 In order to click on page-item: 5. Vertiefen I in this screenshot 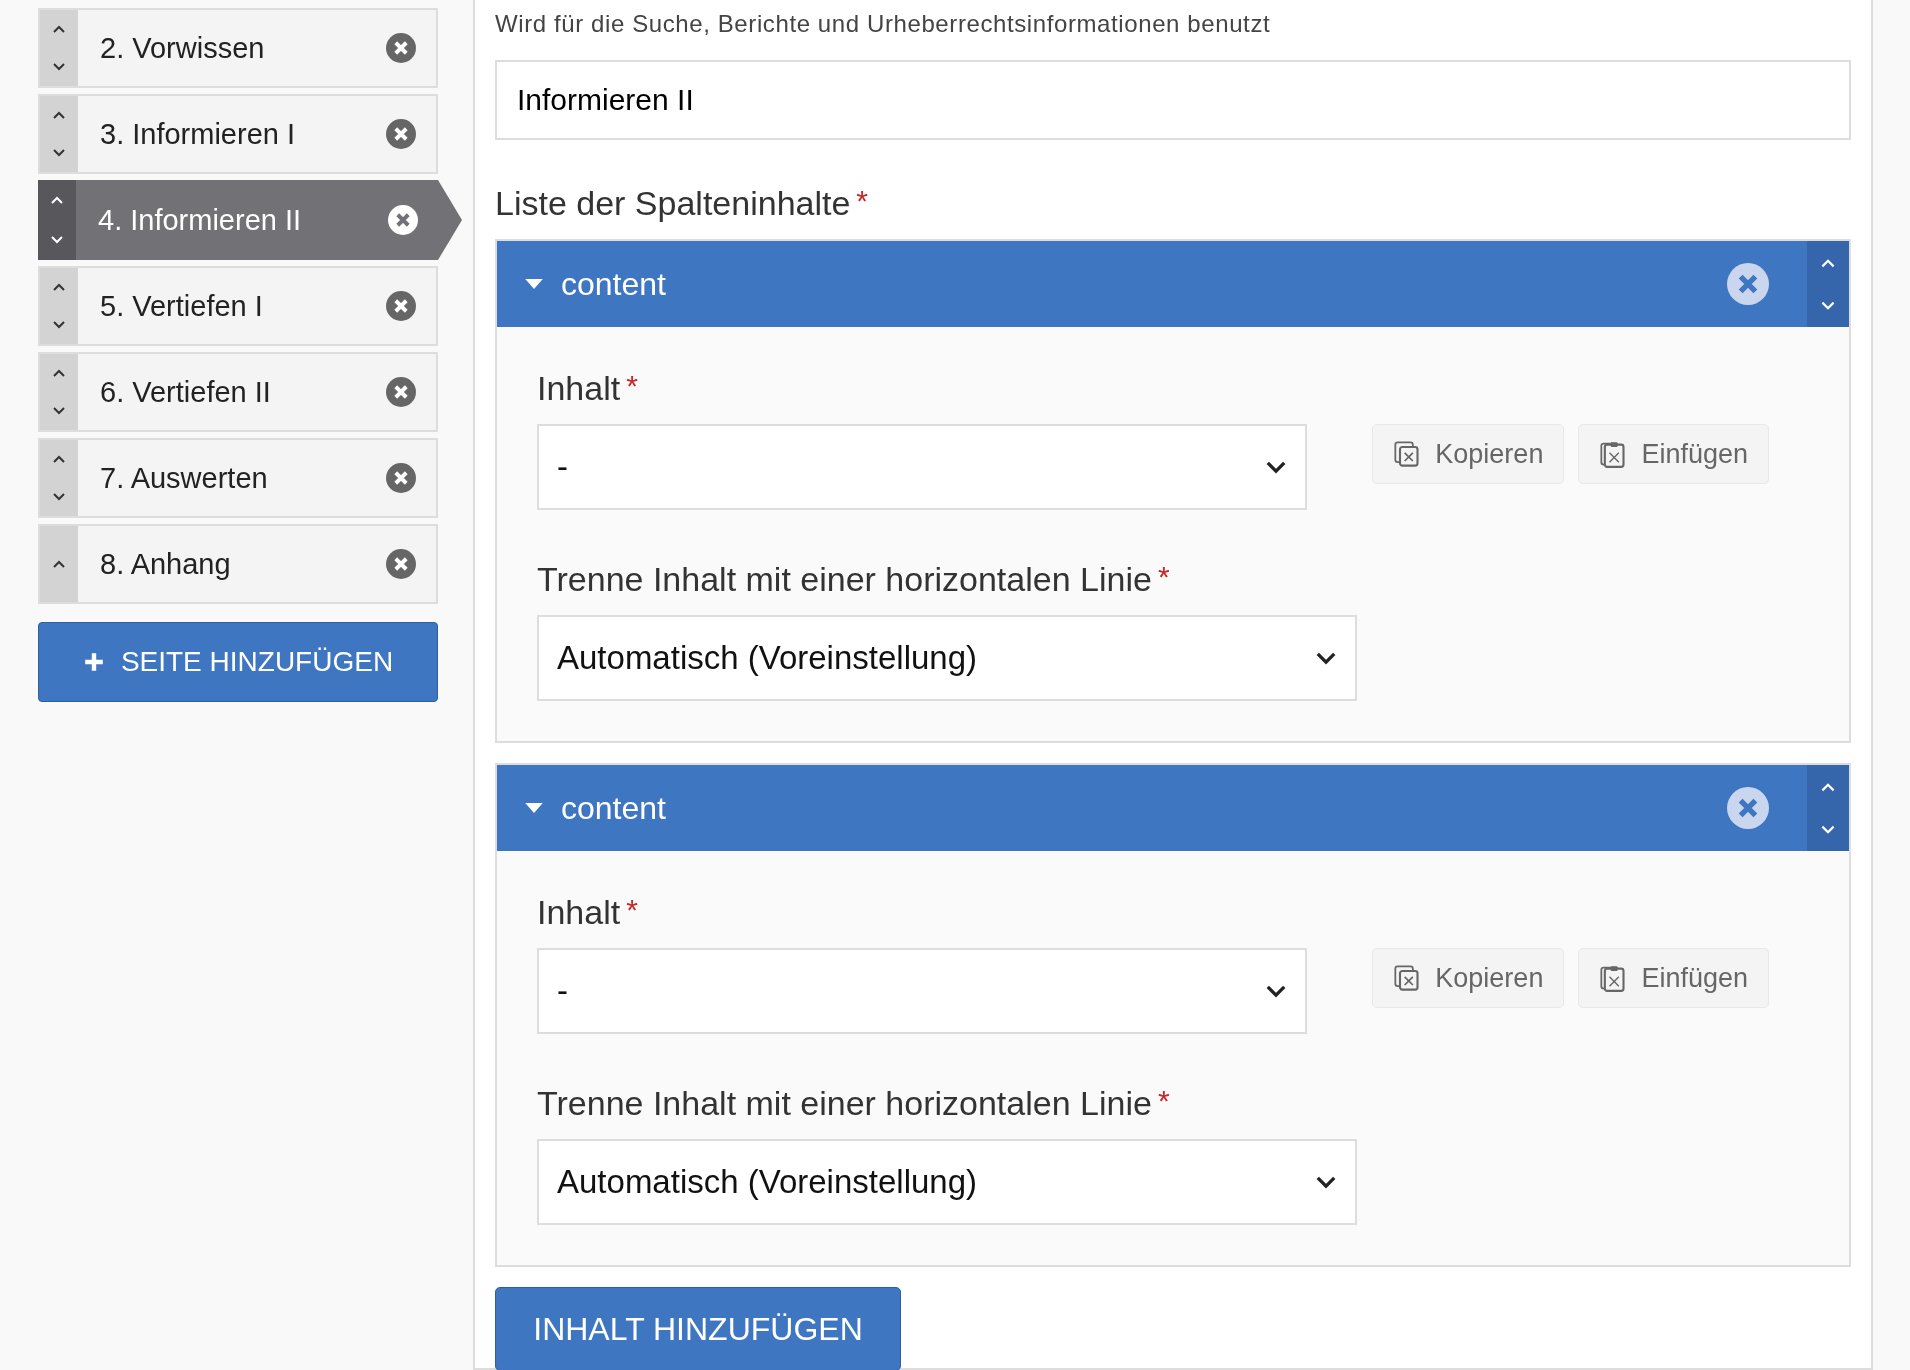, I will do `click(238, 306)`.